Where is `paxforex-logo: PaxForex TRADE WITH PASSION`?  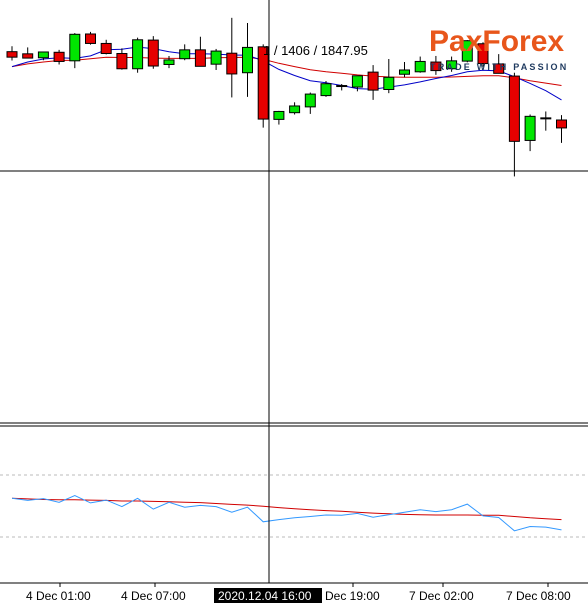
paxforex-logo: PaxForex TRADE WITH PASSION is located at coordinates (498, 48).